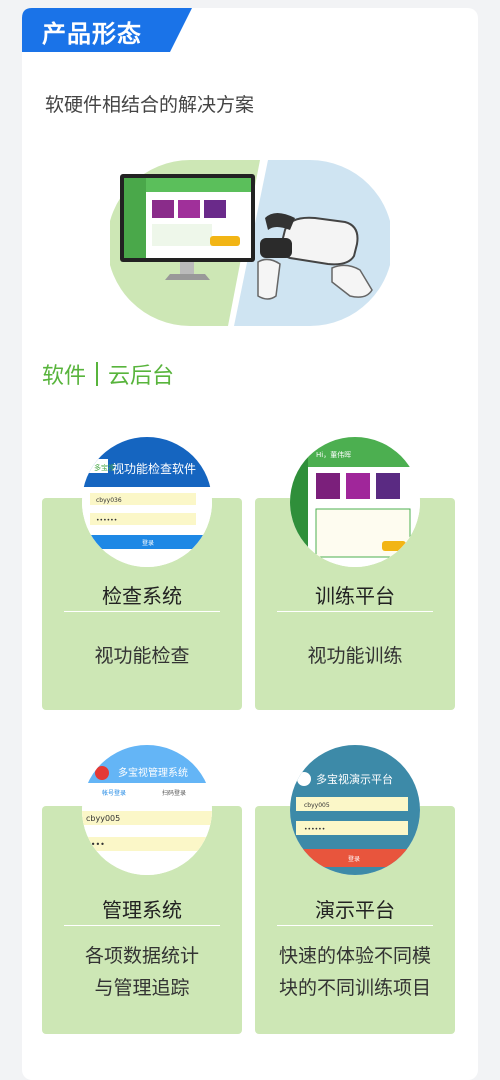  Describe the element at coordinates (97, 374) in the screenshot. I see `label-divider` at that location.